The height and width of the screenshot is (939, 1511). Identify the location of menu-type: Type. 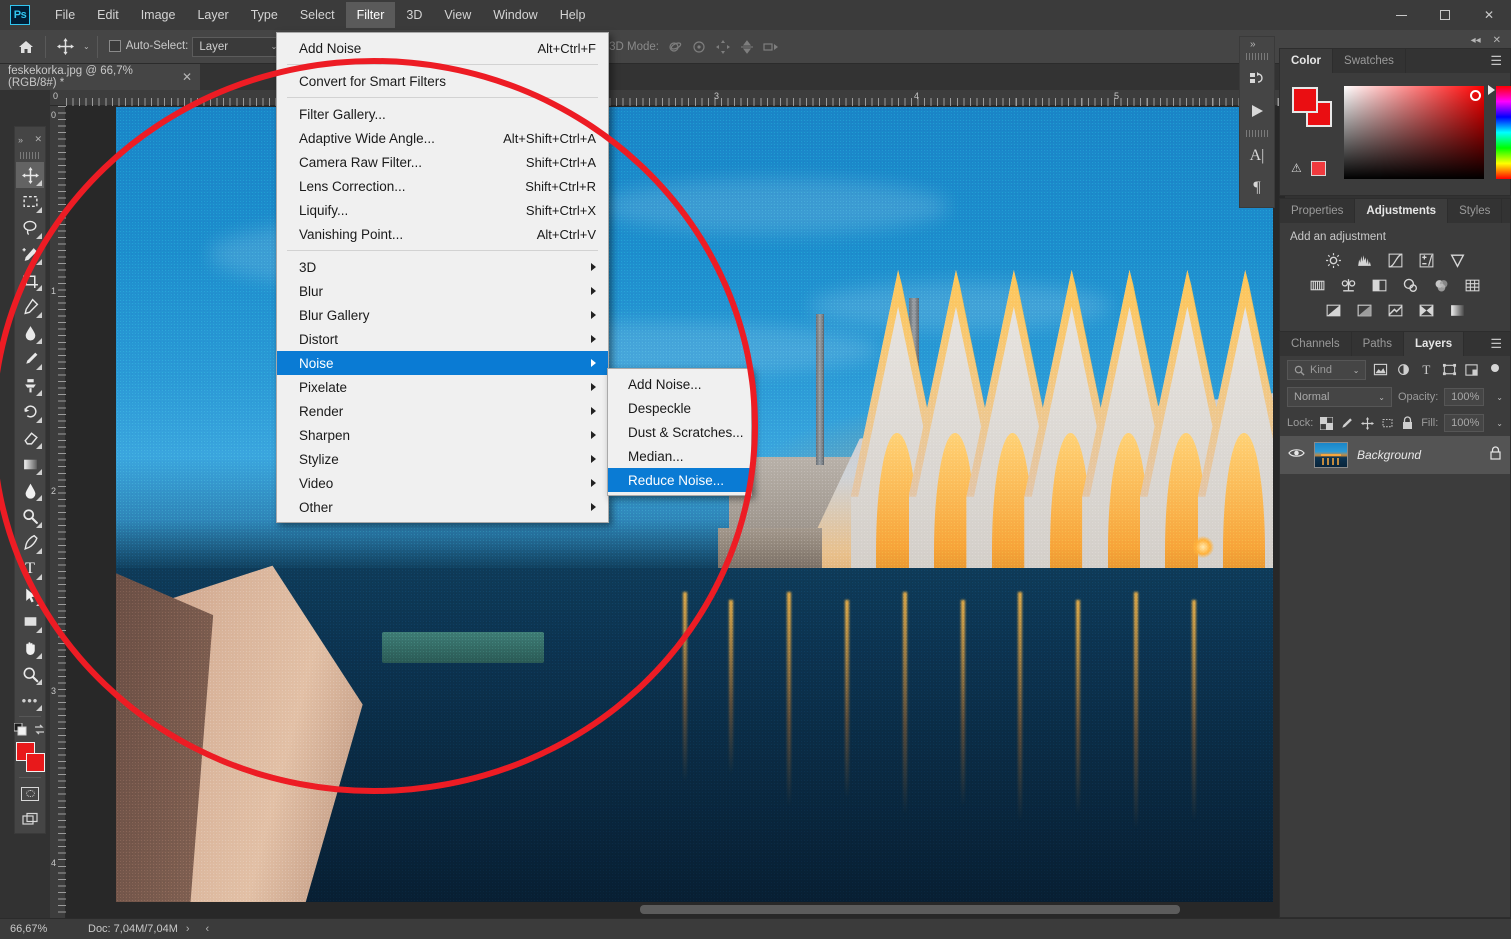
(264, 15).